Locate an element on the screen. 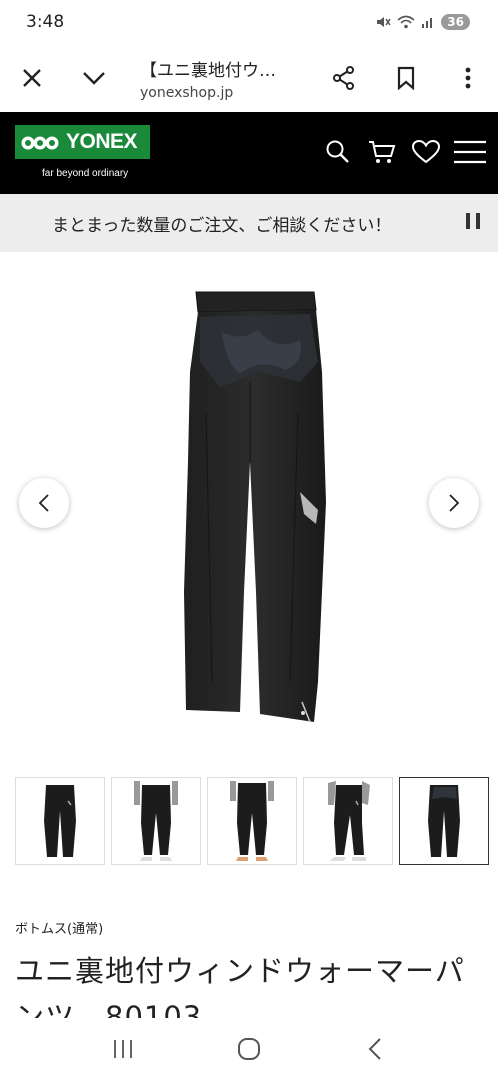 This screenshot has width=498, height=1080. promo-banner: まとまった数量のご注文、ご相談ください！ is located at coordinates (249, 223).